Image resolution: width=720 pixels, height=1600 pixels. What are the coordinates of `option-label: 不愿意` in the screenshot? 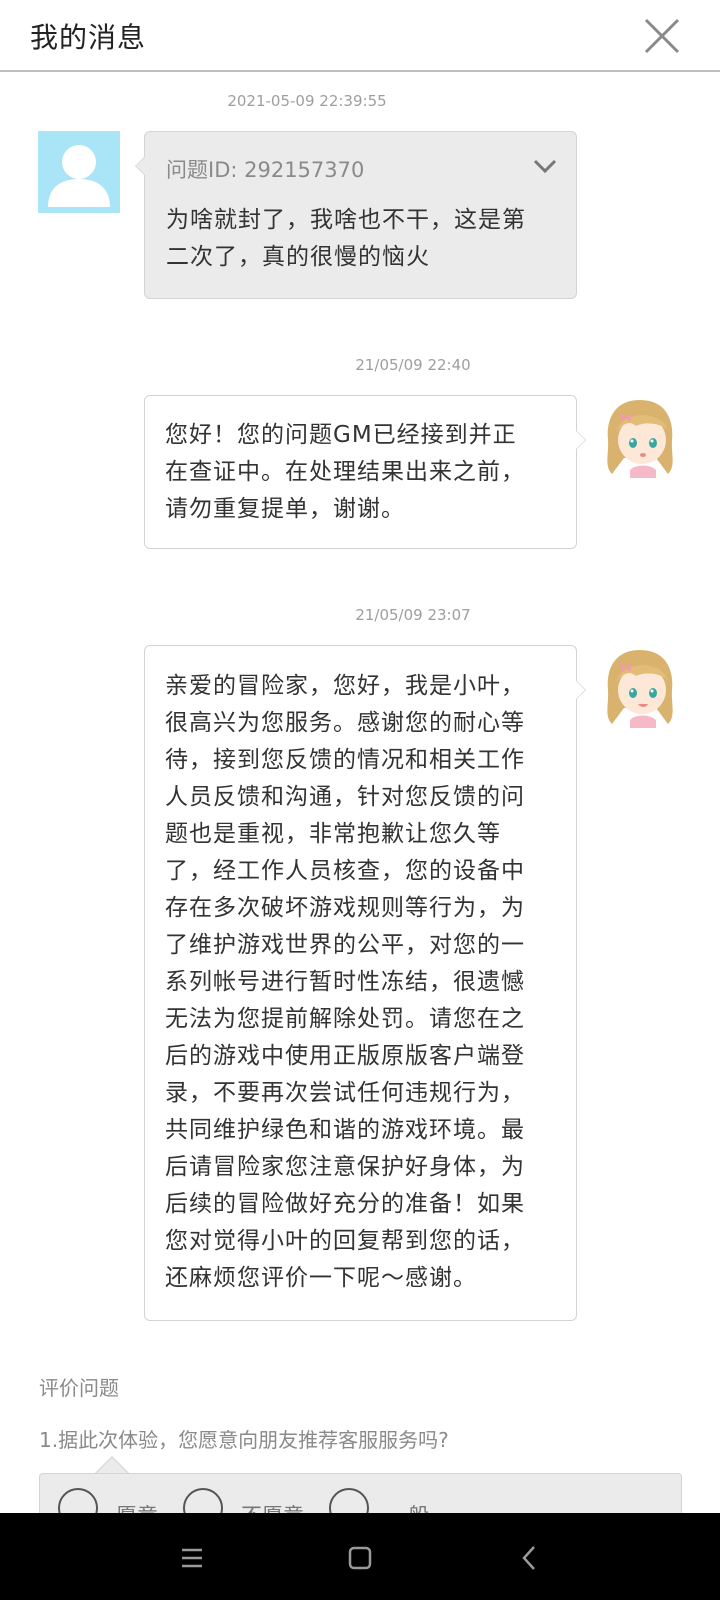 It's located at (272, 1506).